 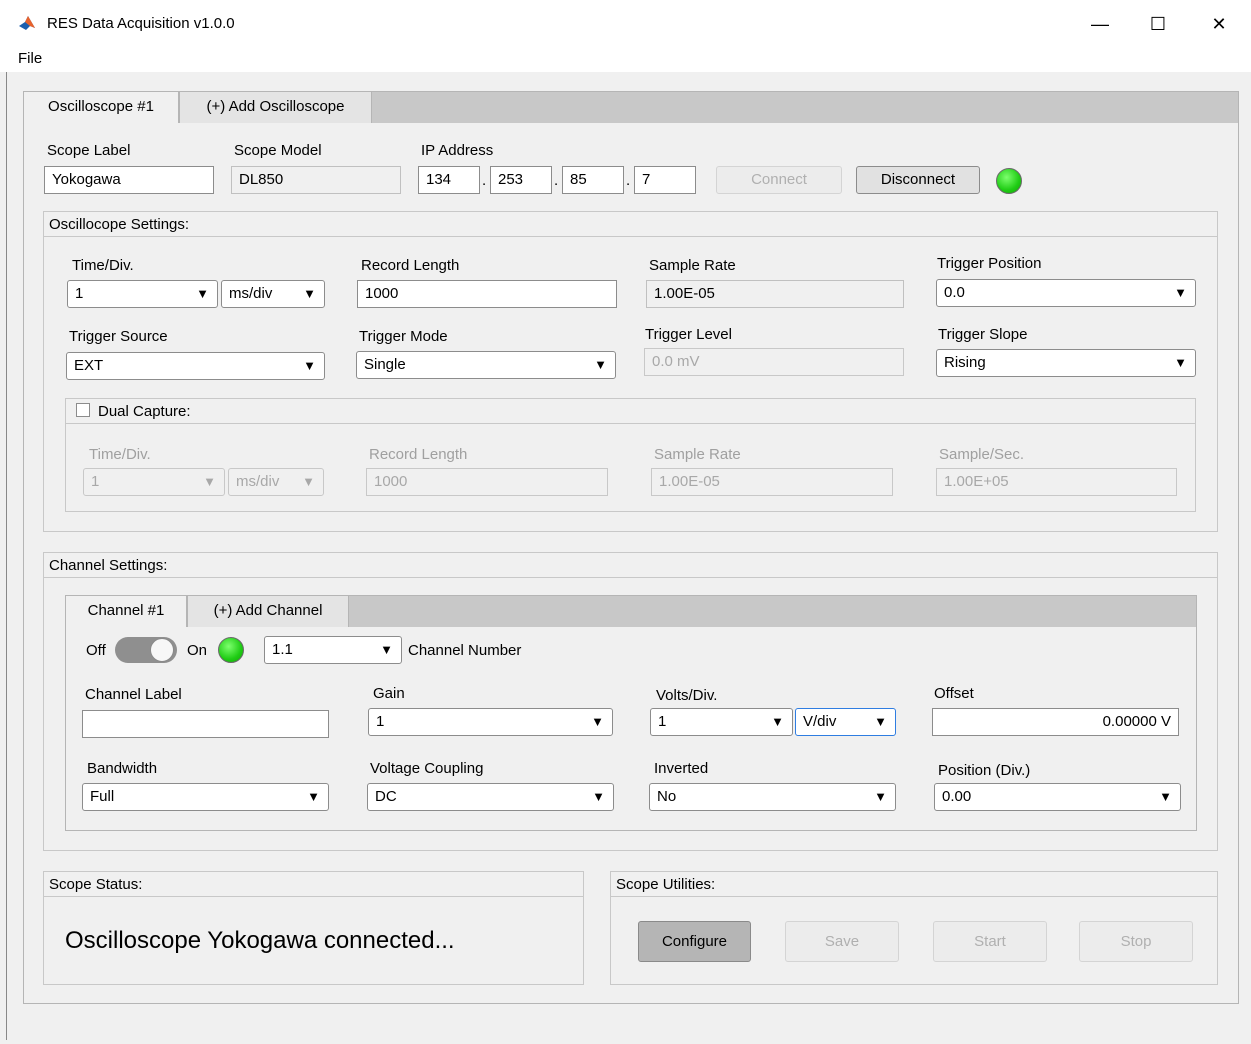 What do you see at coordinates (918, 180) in the screenshot?
I see `disconnect-button: Disconnect` at bounding box center [918, 180].